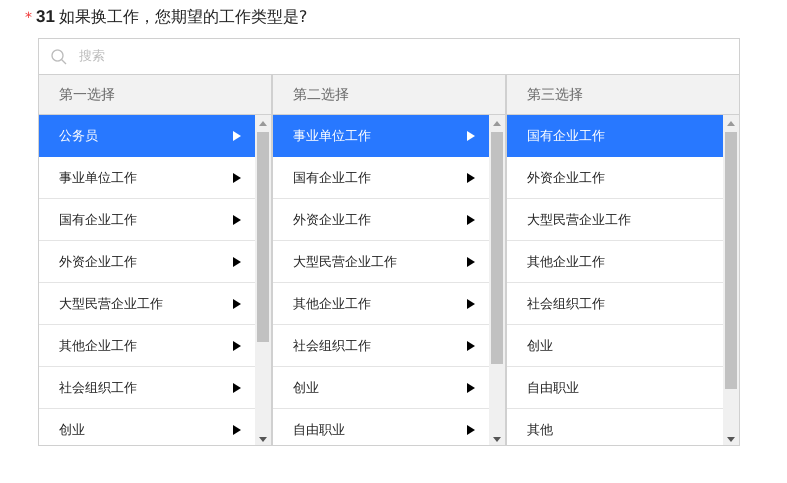 This screenshot has height=483, width=787. Describe the element at coordinates (623, 95) in the screenshot. I see `column-header: 第三选择` at that location.